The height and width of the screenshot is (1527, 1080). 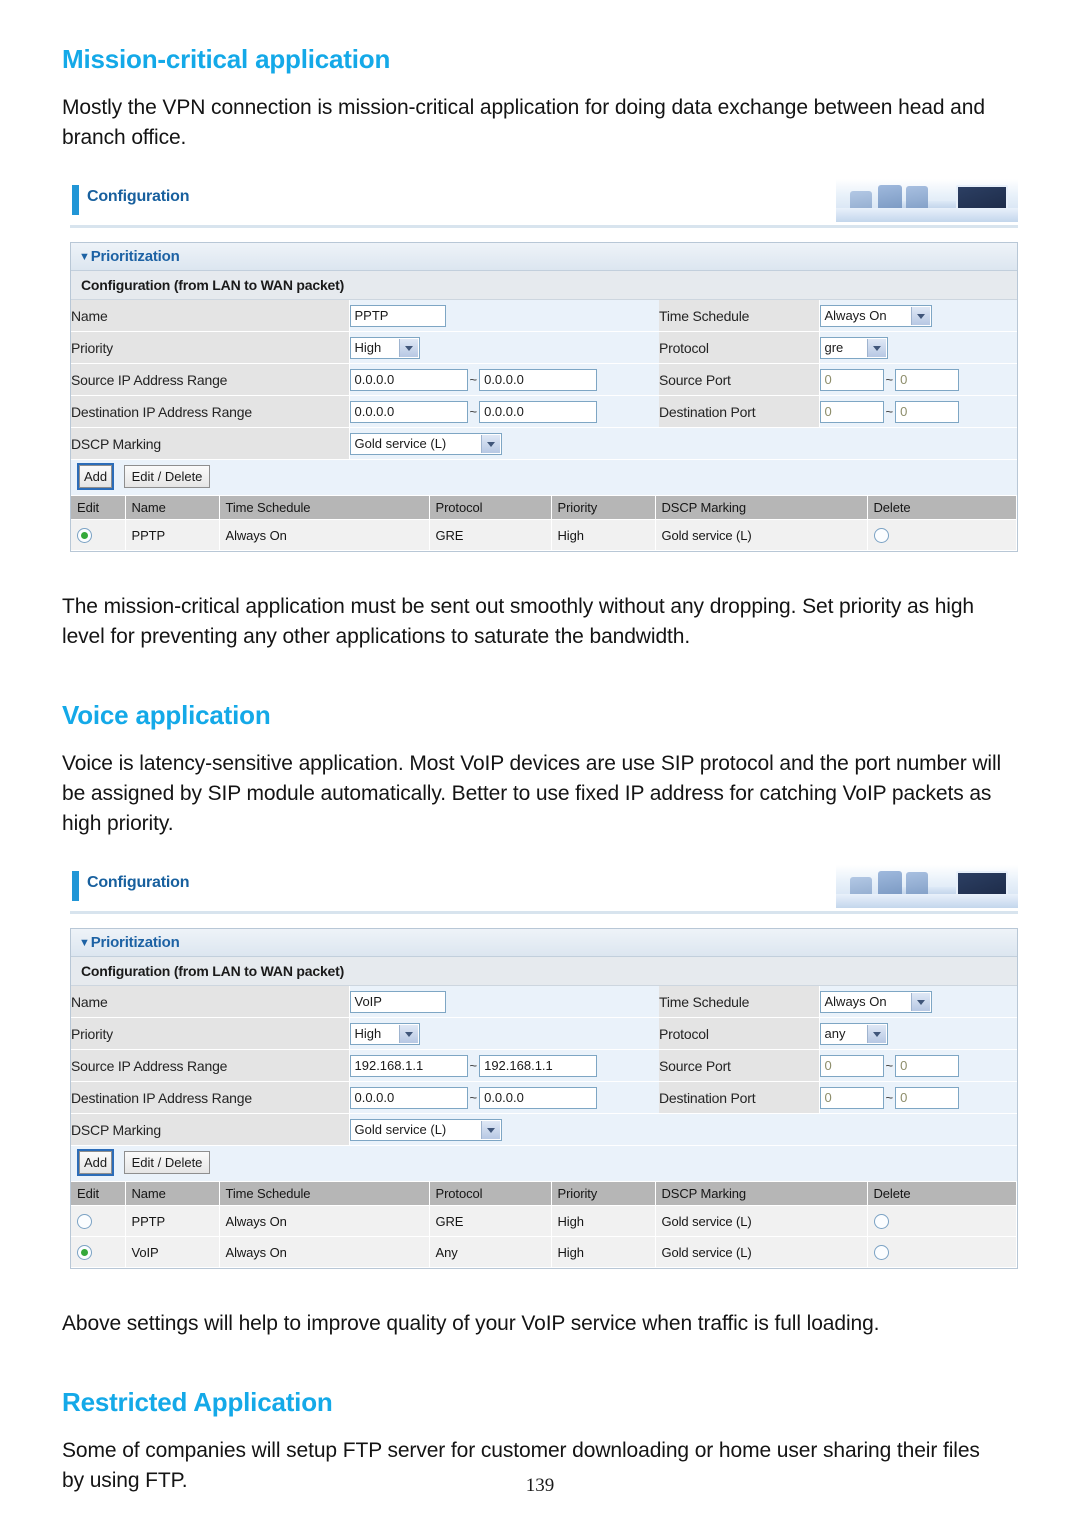 What do you see at coordinates (408, 1065) in the screenshot?
I see `source-ip-from-input: 192.168.1.1` at bounding box center [408, 1065].